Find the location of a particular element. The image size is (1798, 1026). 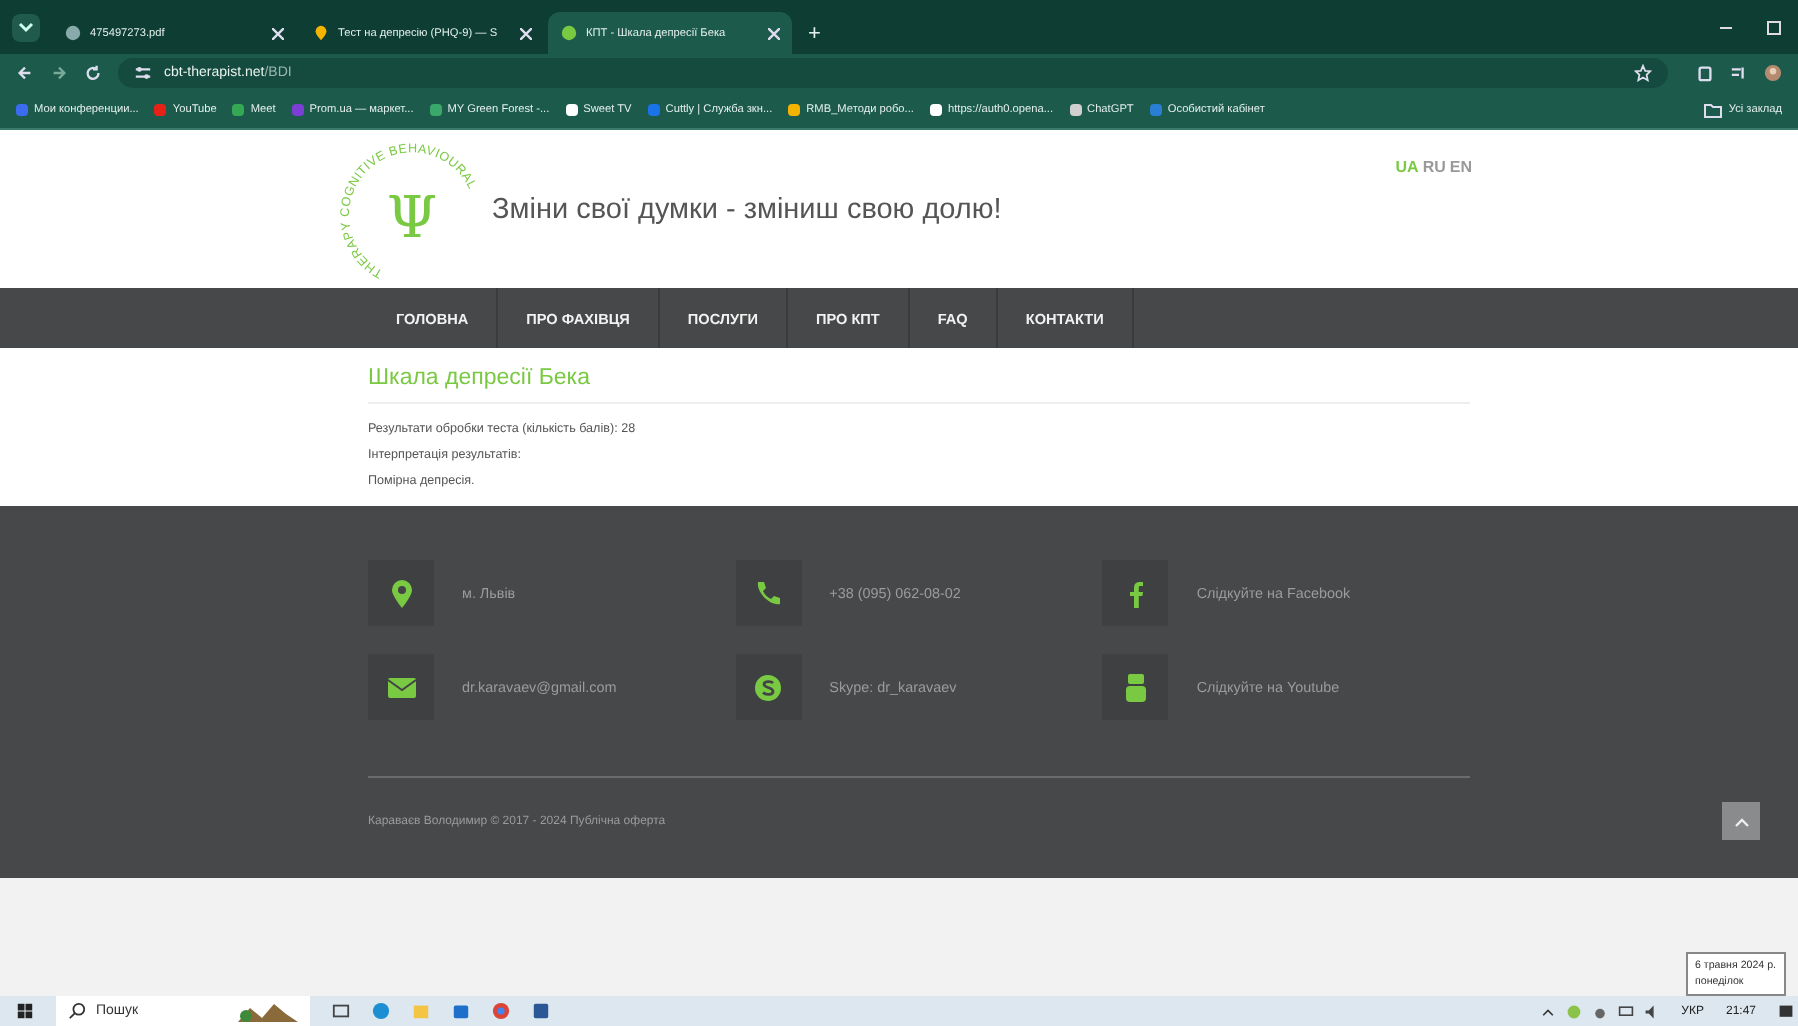

new-tab-button: + is located at coordinates (814, 34).